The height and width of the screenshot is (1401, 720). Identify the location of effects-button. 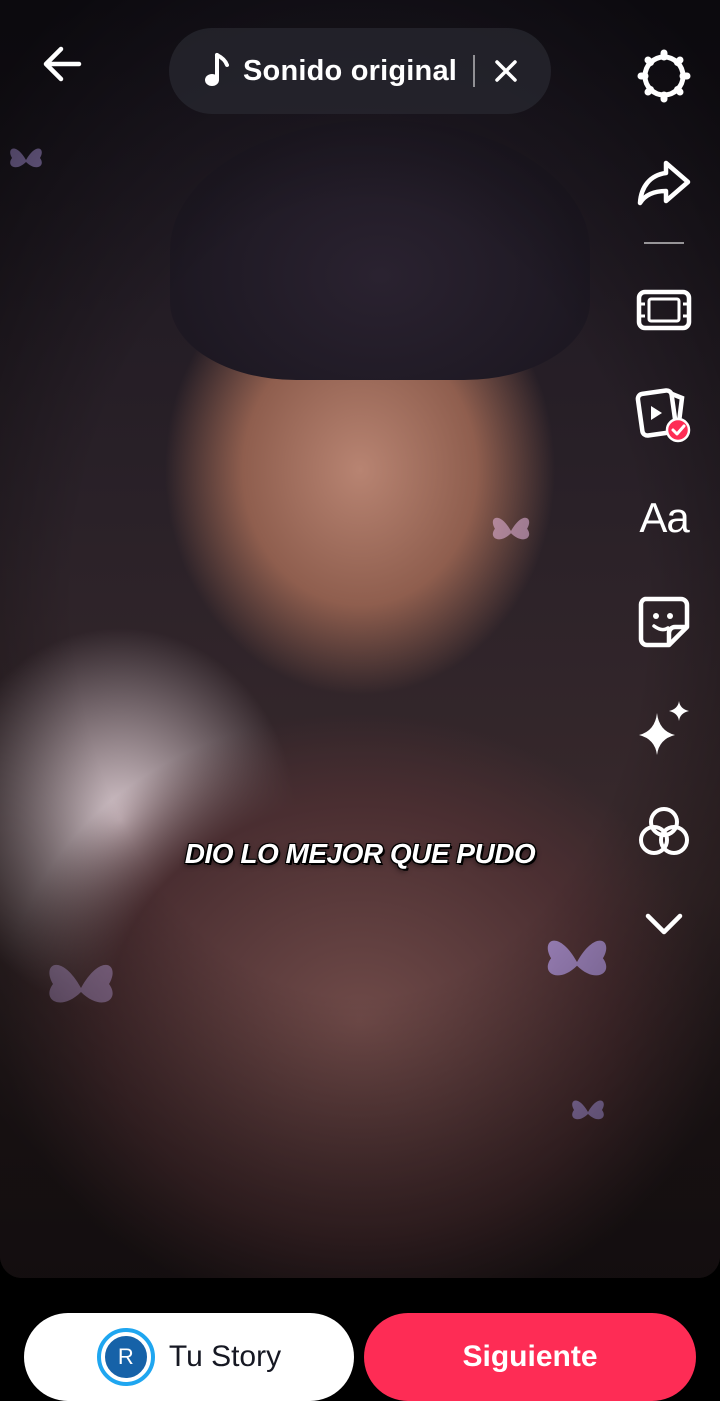
(664, 728).